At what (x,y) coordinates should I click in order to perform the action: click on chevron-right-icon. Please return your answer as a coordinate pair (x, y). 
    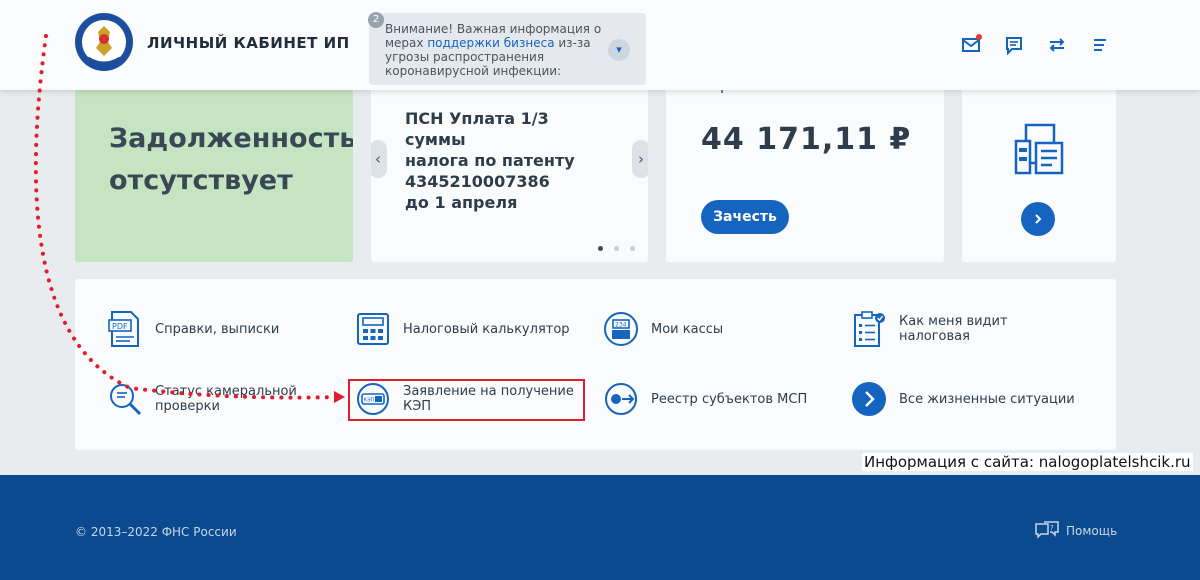
    Looking at the image, I should click on (1038, 219).